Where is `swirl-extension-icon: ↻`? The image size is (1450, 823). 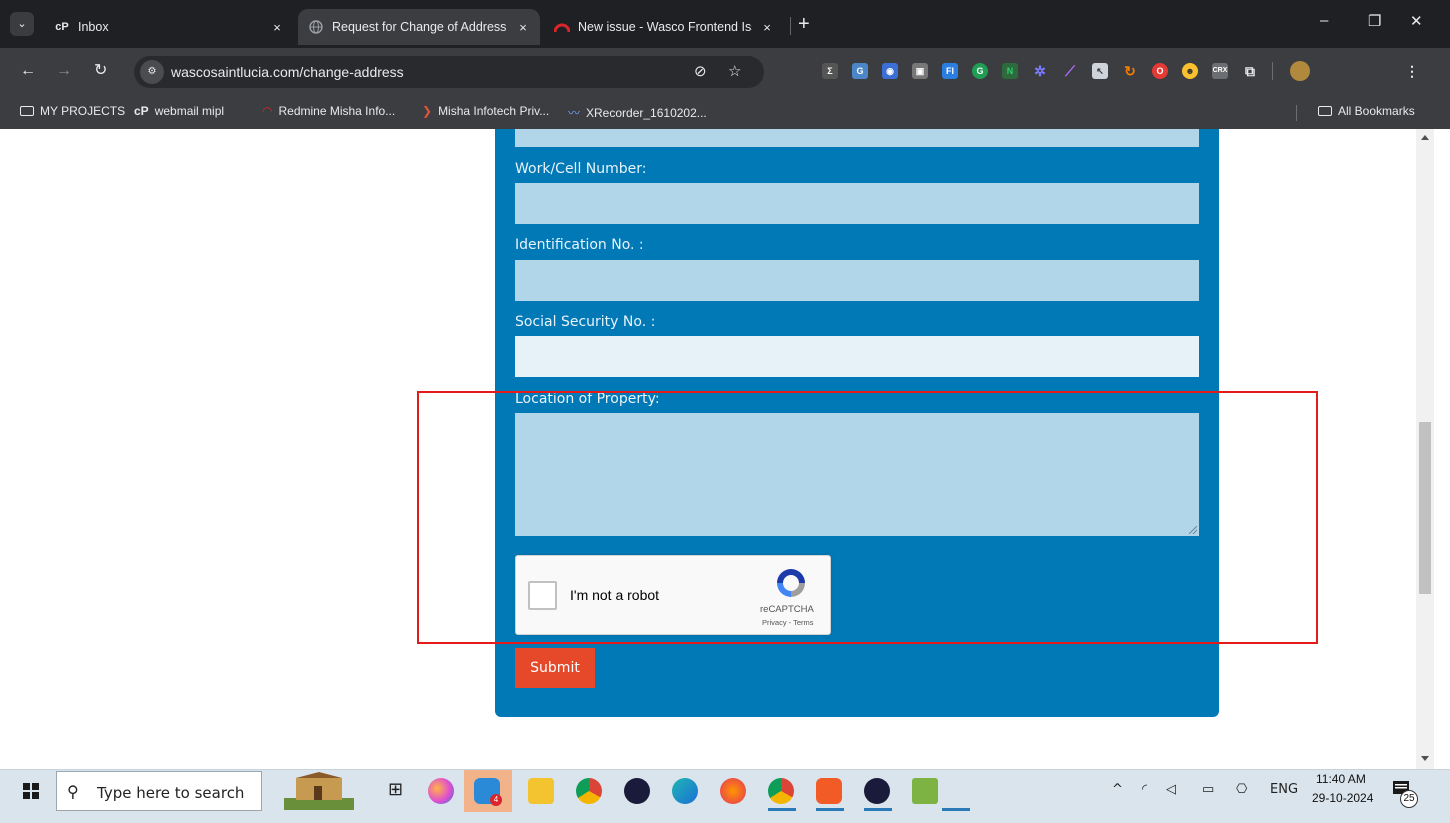 swirl-extension-icon: ↻ is located at coordinates (1130, 71).